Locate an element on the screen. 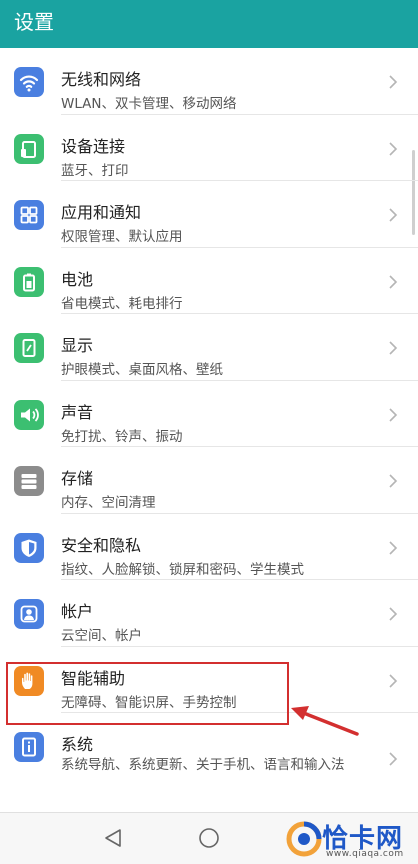  settings-item-subtitle: 系统导航、系统更新、关于手机、语言和输入法 is located at coordinates (203, 765).